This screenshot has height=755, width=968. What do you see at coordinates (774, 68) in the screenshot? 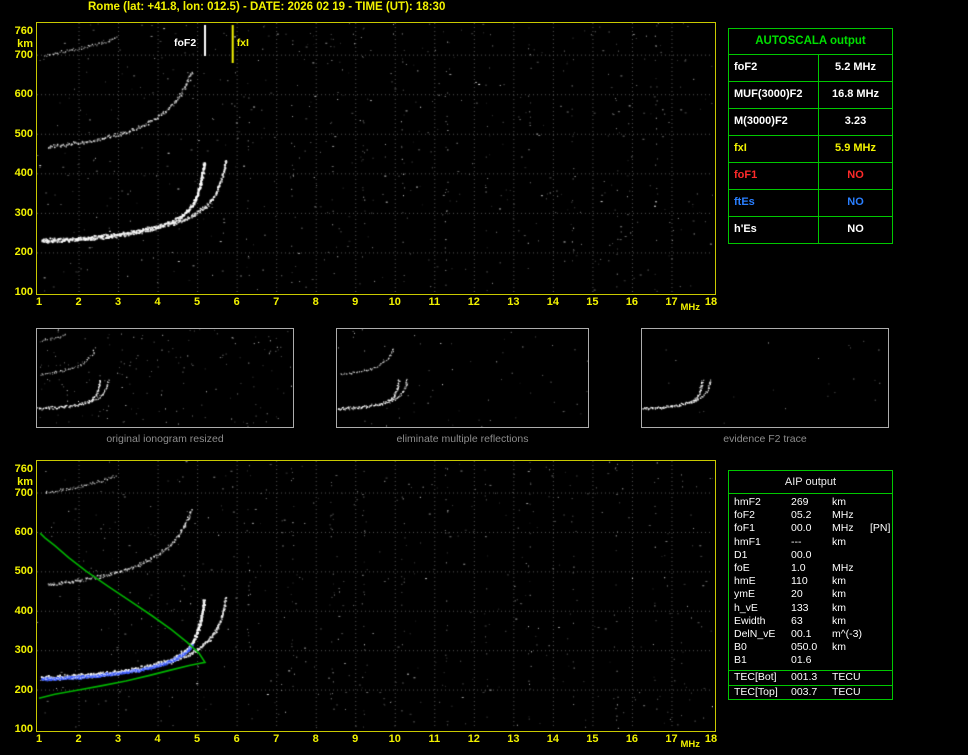
I see `autoscala-param-name: foF2` at bounding box center [774, 68].